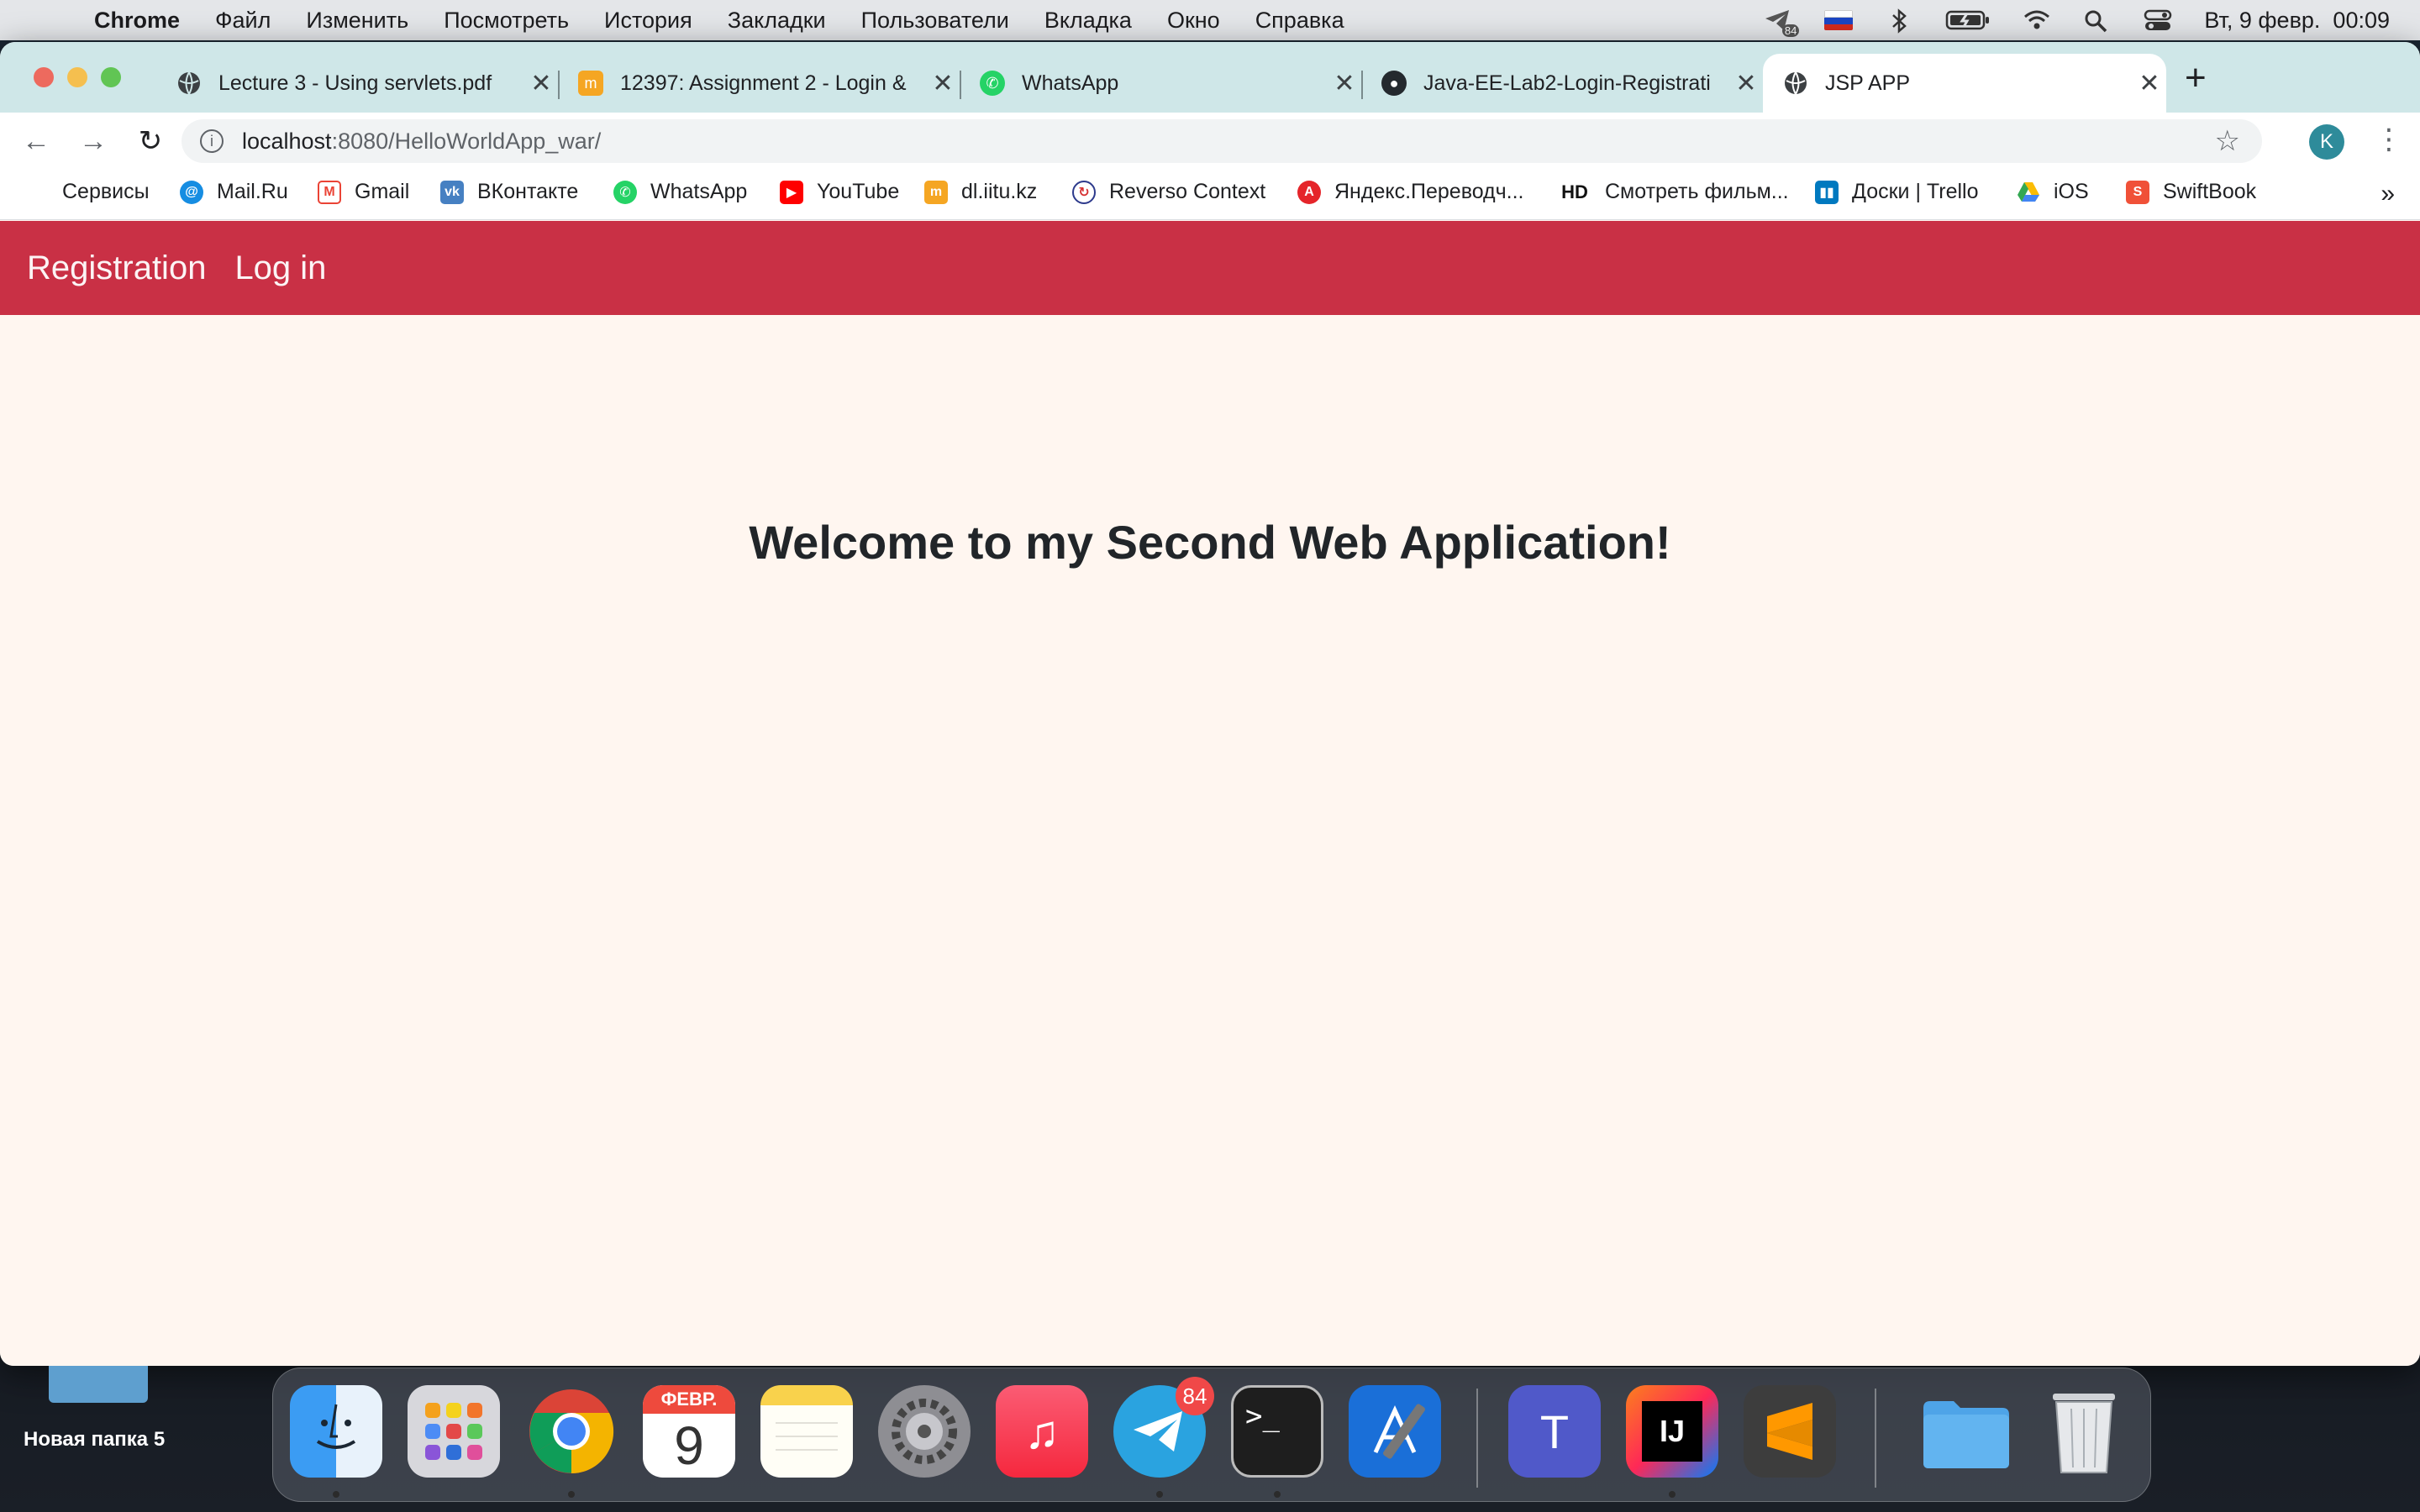  Describe the element at coordinates (1839, 20) in the screenshot. I see `russian-flag-icon` at that location.